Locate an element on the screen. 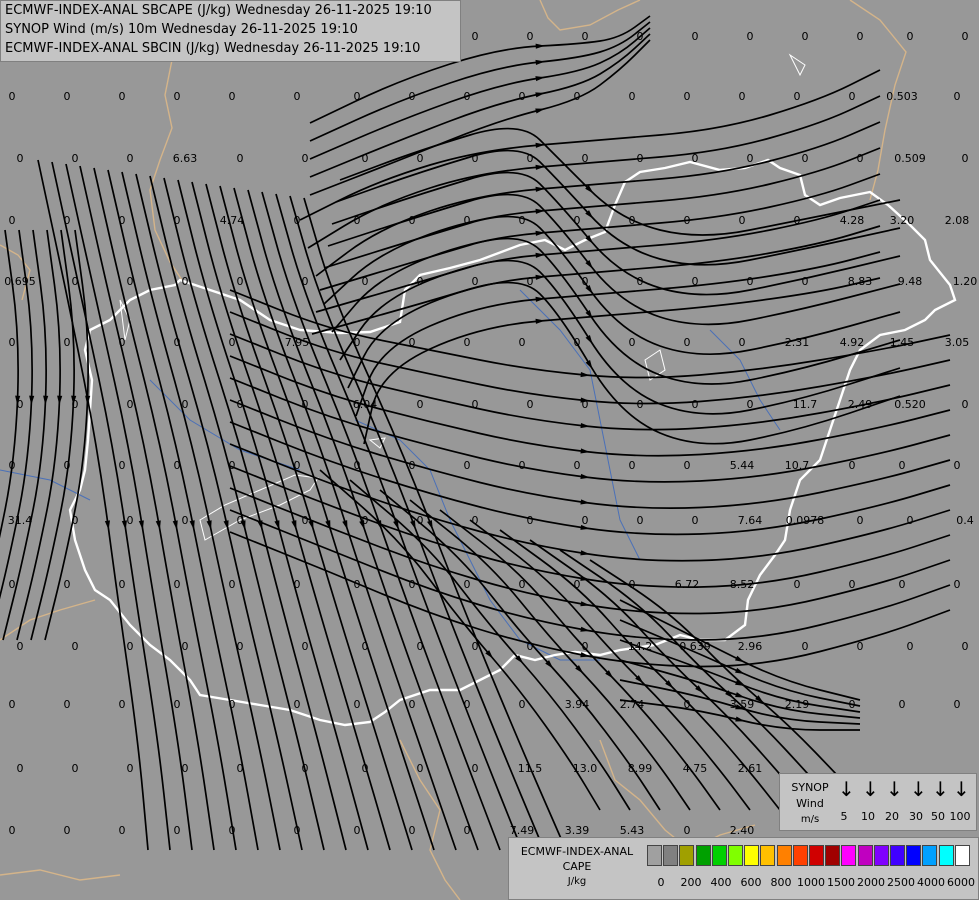 Image resolution: width=979 pixels, height=900 pixels. cape-value-label: 3.20 is located at coordinates (902, 220).